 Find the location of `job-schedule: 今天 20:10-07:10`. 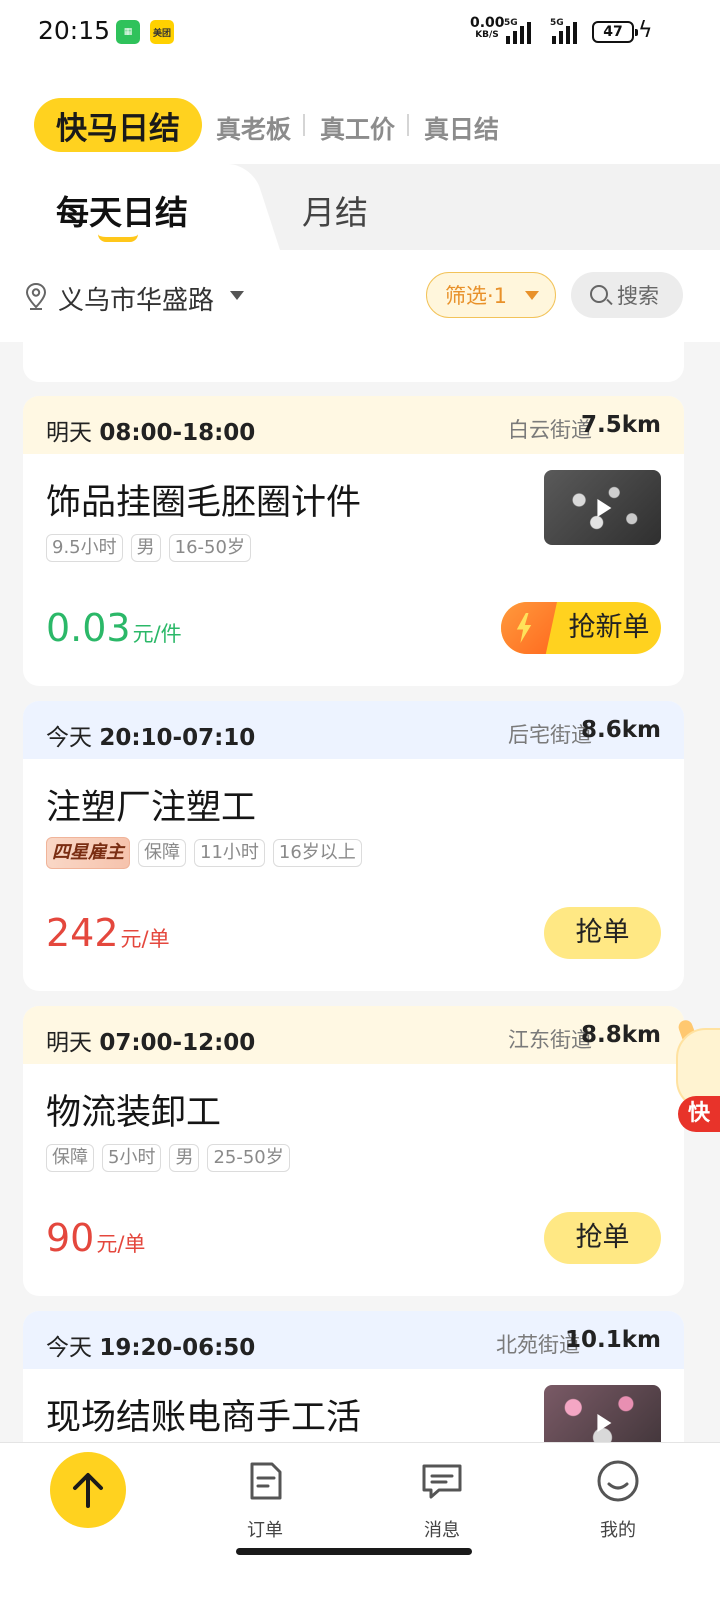

job-schedule: 今天 20:10-07:10 is located at coordinates (151, 738).